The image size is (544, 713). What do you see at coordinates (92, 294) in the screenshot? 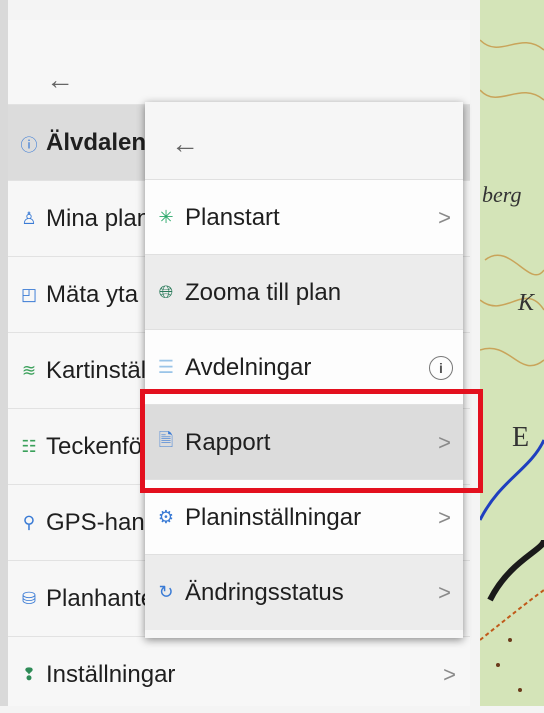
I see `menu-item-label: Mäta yta` at bounding box center [92, 294].